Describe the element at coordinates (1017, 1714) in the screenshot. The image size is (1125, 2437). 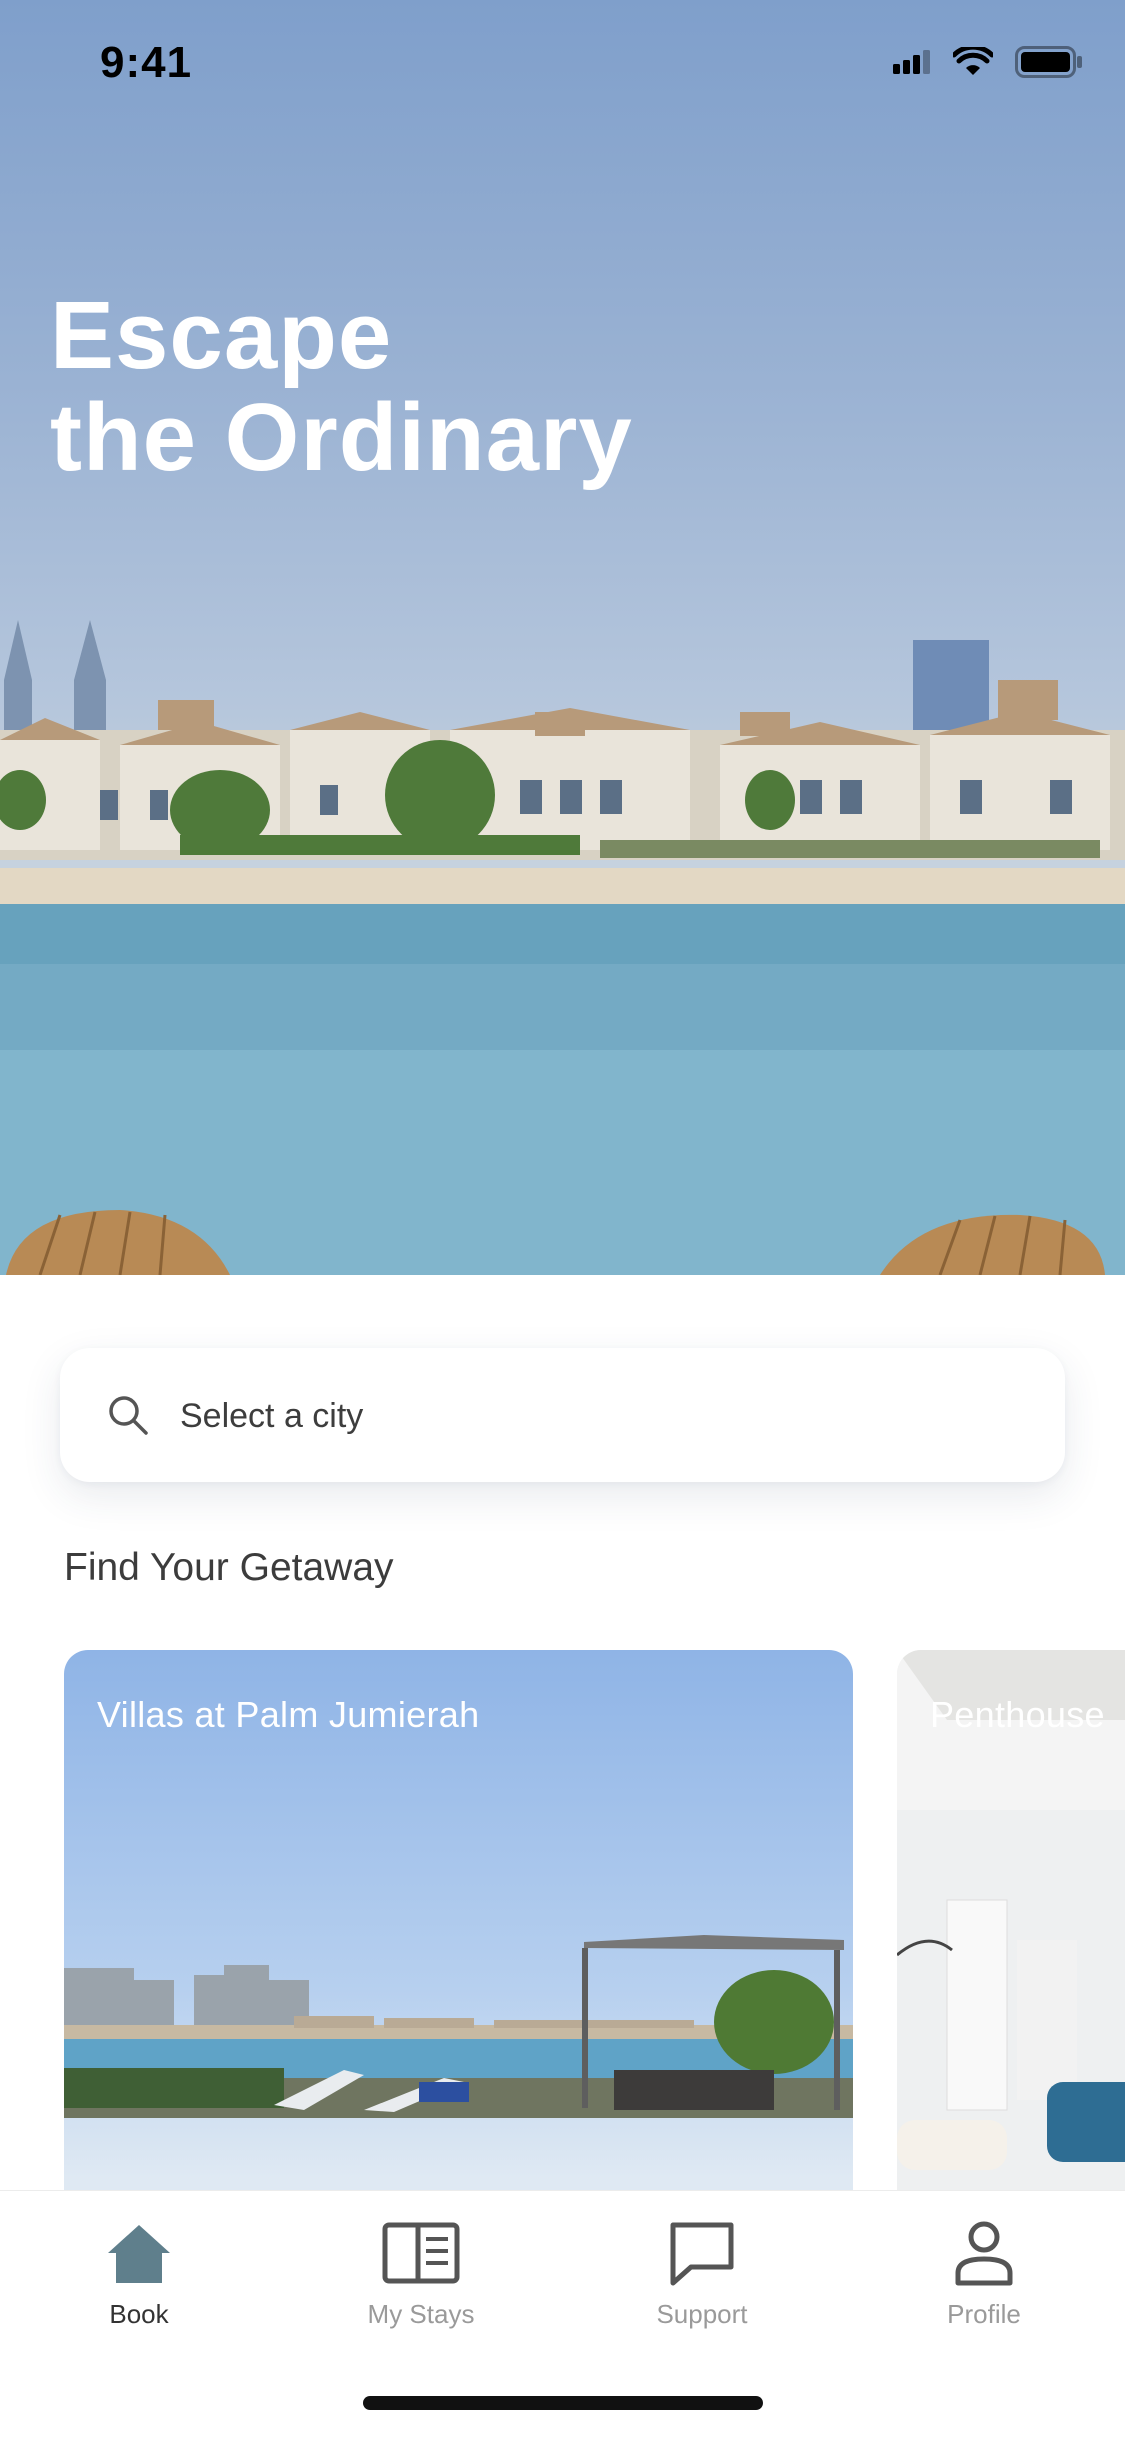
I see `card-title: Penthouse` at that location.